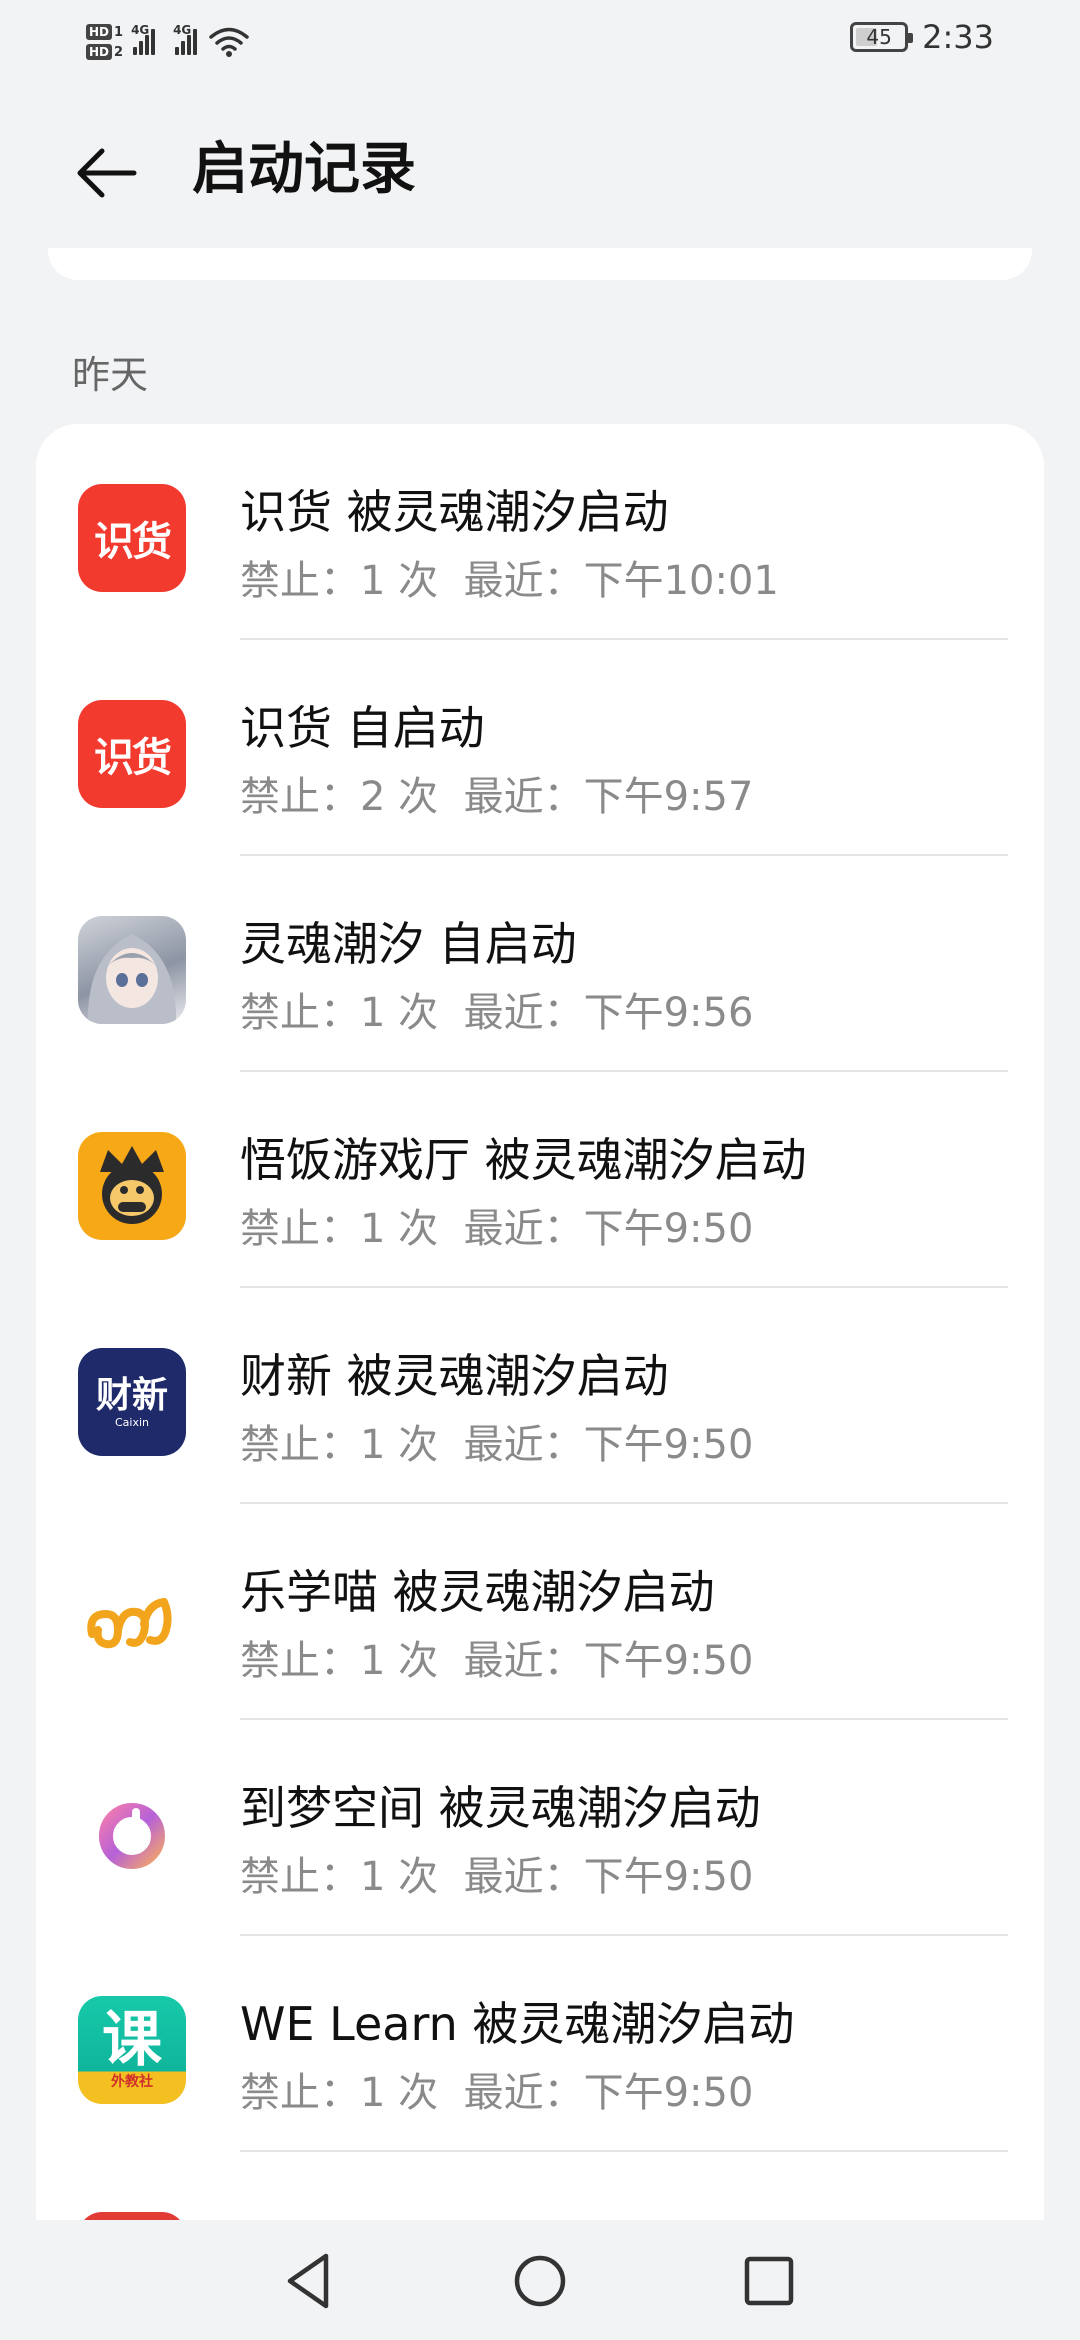 The image size is (1080, 2340). What do you see at coordinates (304, 169) in the screenshot?
I see `page-title: 启动记录` at bounding box center [304, 169].